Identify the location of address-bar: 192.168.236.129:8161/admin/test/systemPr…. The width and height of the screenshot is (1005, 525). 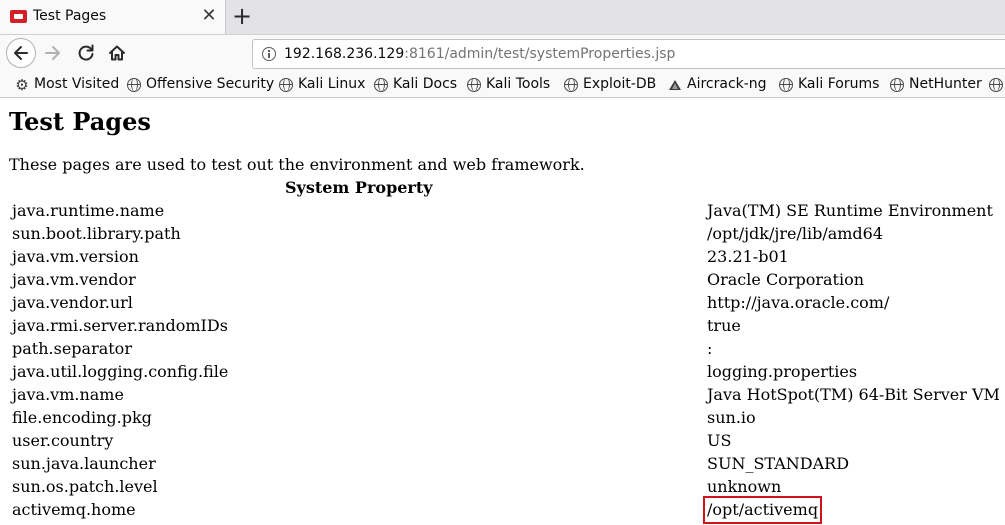
(628, 54).